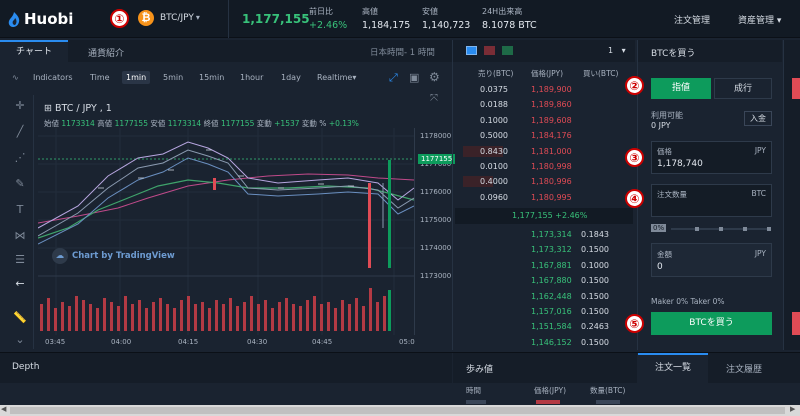 The height and width of the screenshot is (416, 800). What do you see at coordinates (197, 17) in the screenshot?
I see `chevron-down-icon: ▾` at bounding box center [197, 17].